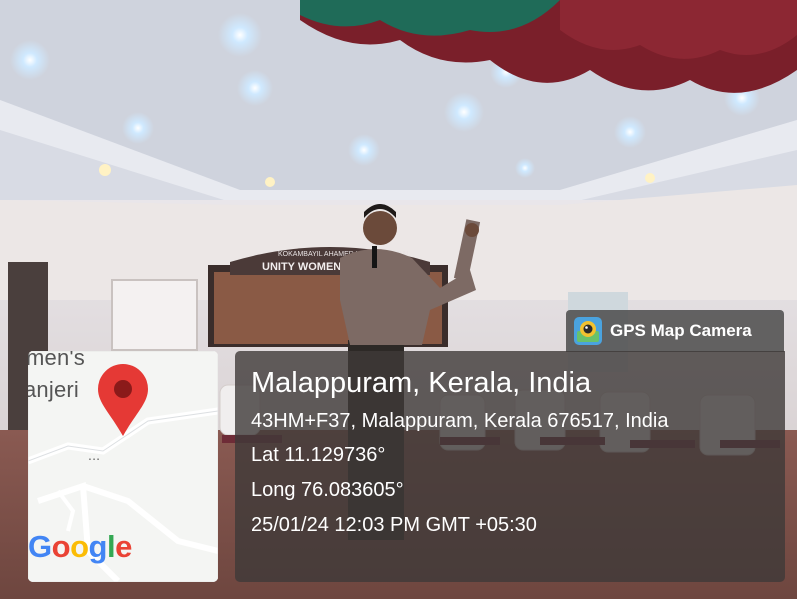 This screenshot has height=599, width=797. Describe the element at coordinates (56, 360) in the screenshot. I see `map-place-label: men's` at that location.